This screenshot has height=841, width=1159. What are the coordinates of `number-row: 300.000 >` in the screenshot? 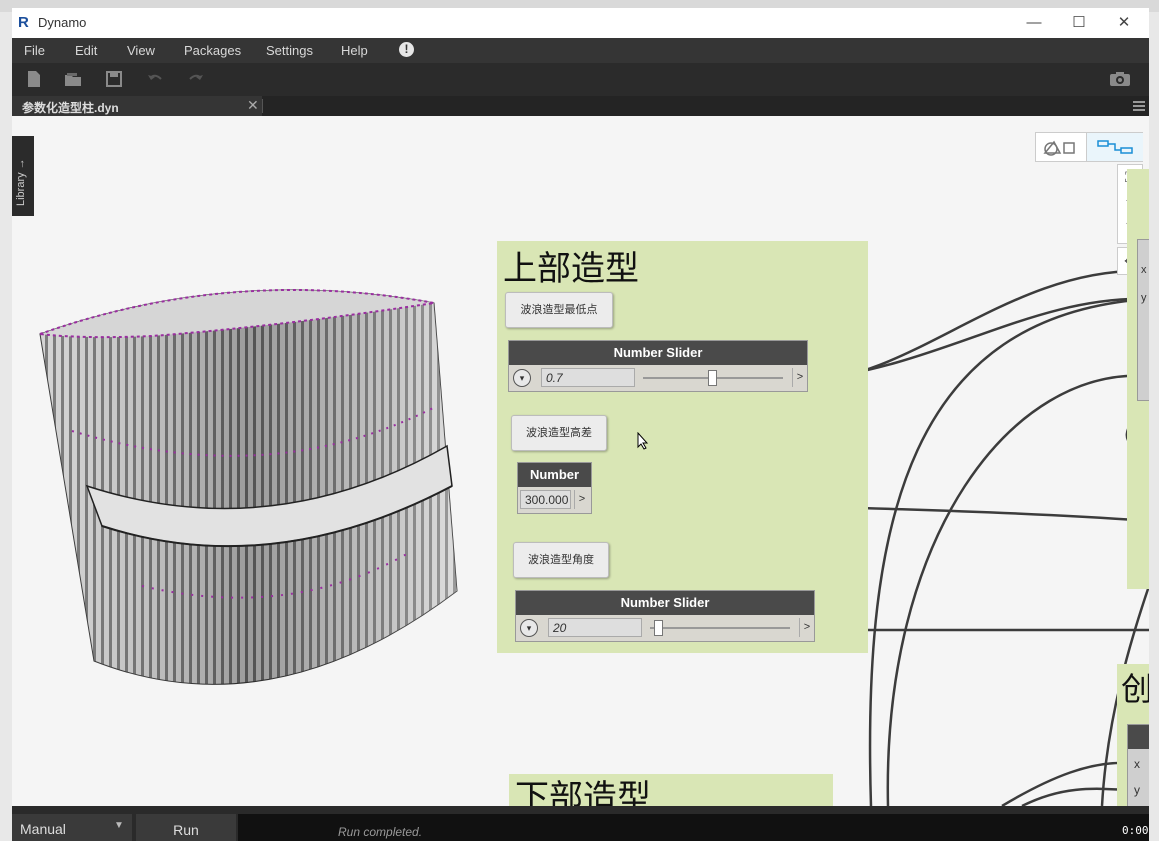 It's located at (554, 500).